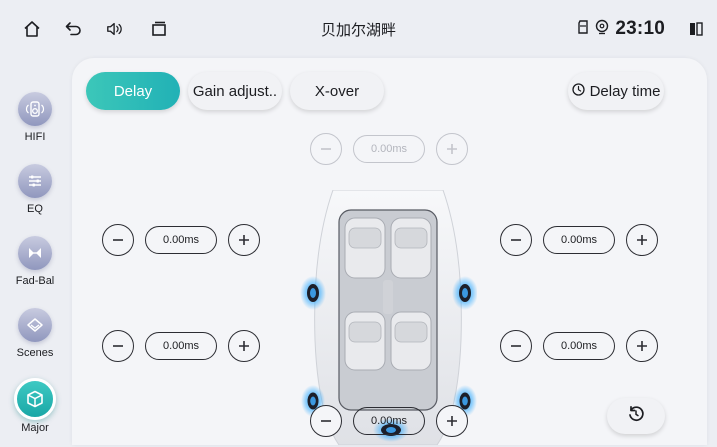  I want to click on location-icon, so click(602, 29).